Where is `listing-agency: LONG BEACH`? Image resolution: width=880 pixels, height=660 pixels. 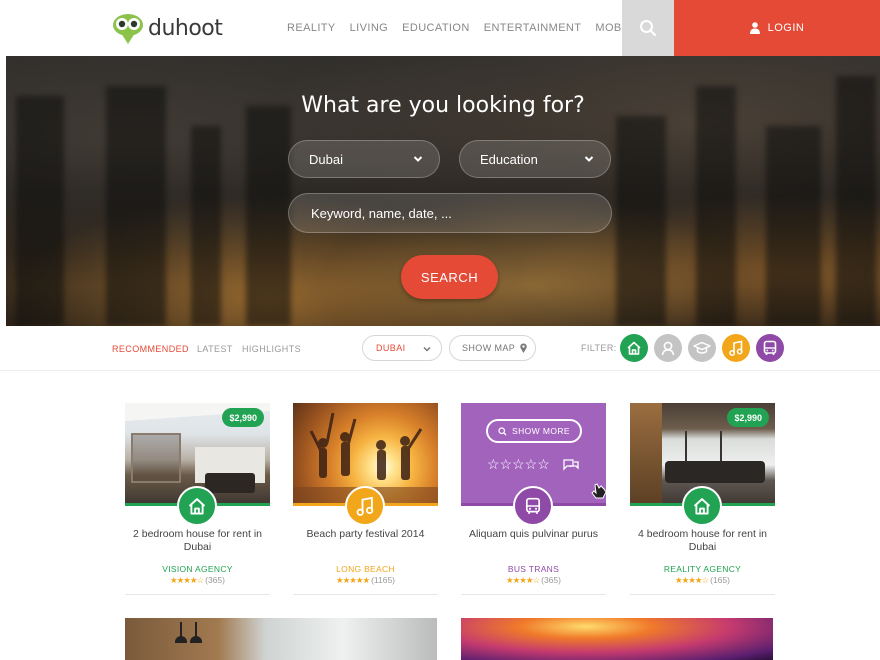 listing-agency: LONG BEACH is located at coordinates (365, 569).